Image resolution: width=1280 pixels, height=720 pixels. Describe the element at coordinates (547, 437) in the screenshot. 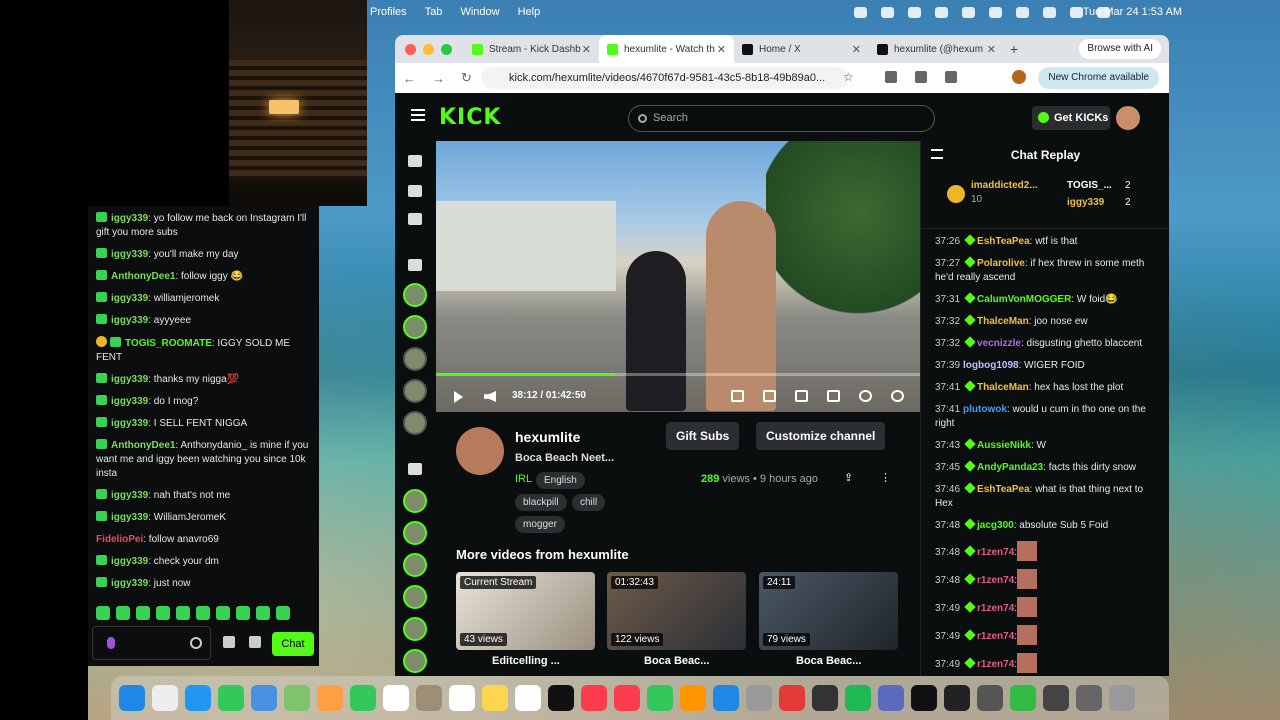

I see `channel-name: hexumlite` at that location.